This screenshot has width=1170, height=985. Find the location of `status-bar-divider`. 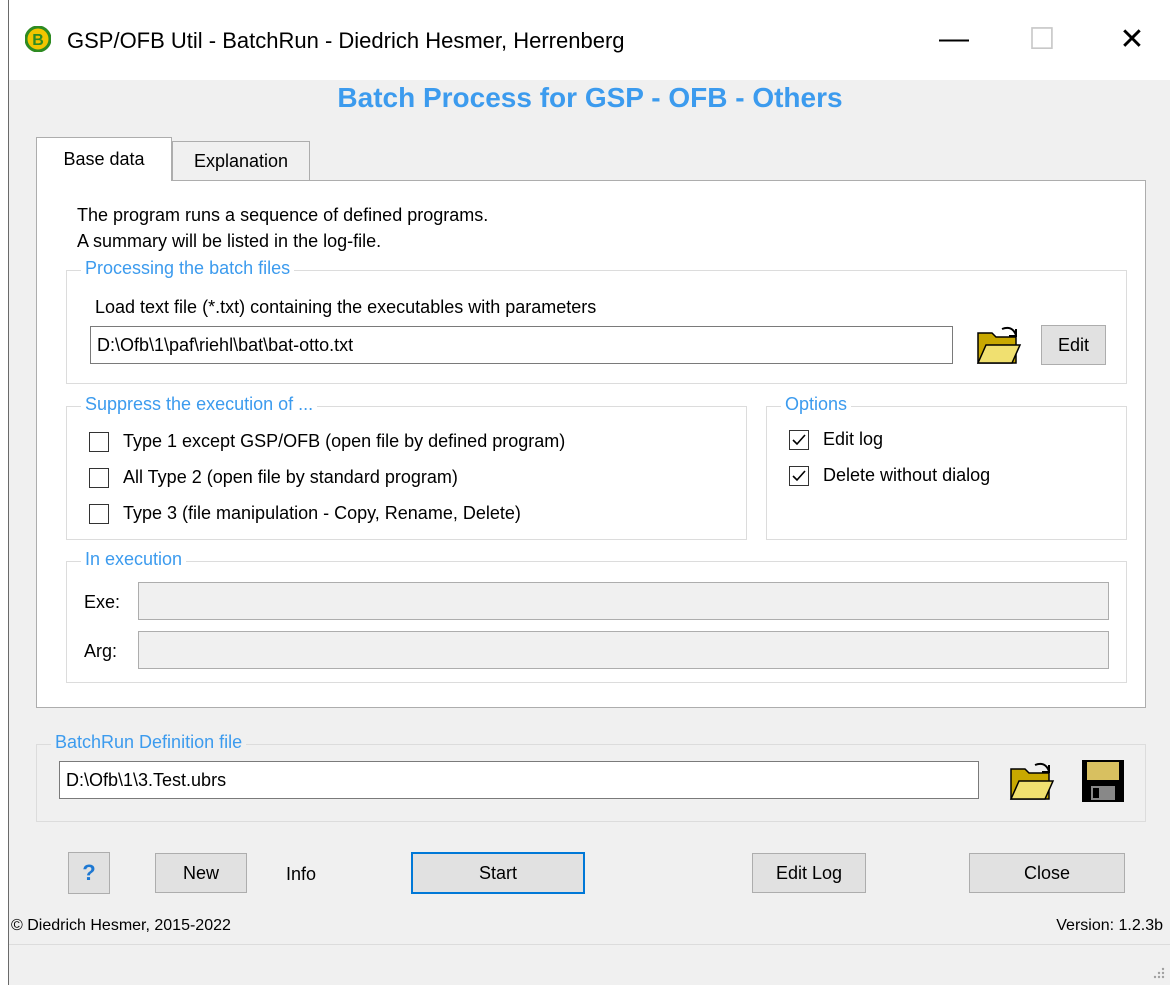

status-bar-divider is located at coordinates (589, 944).